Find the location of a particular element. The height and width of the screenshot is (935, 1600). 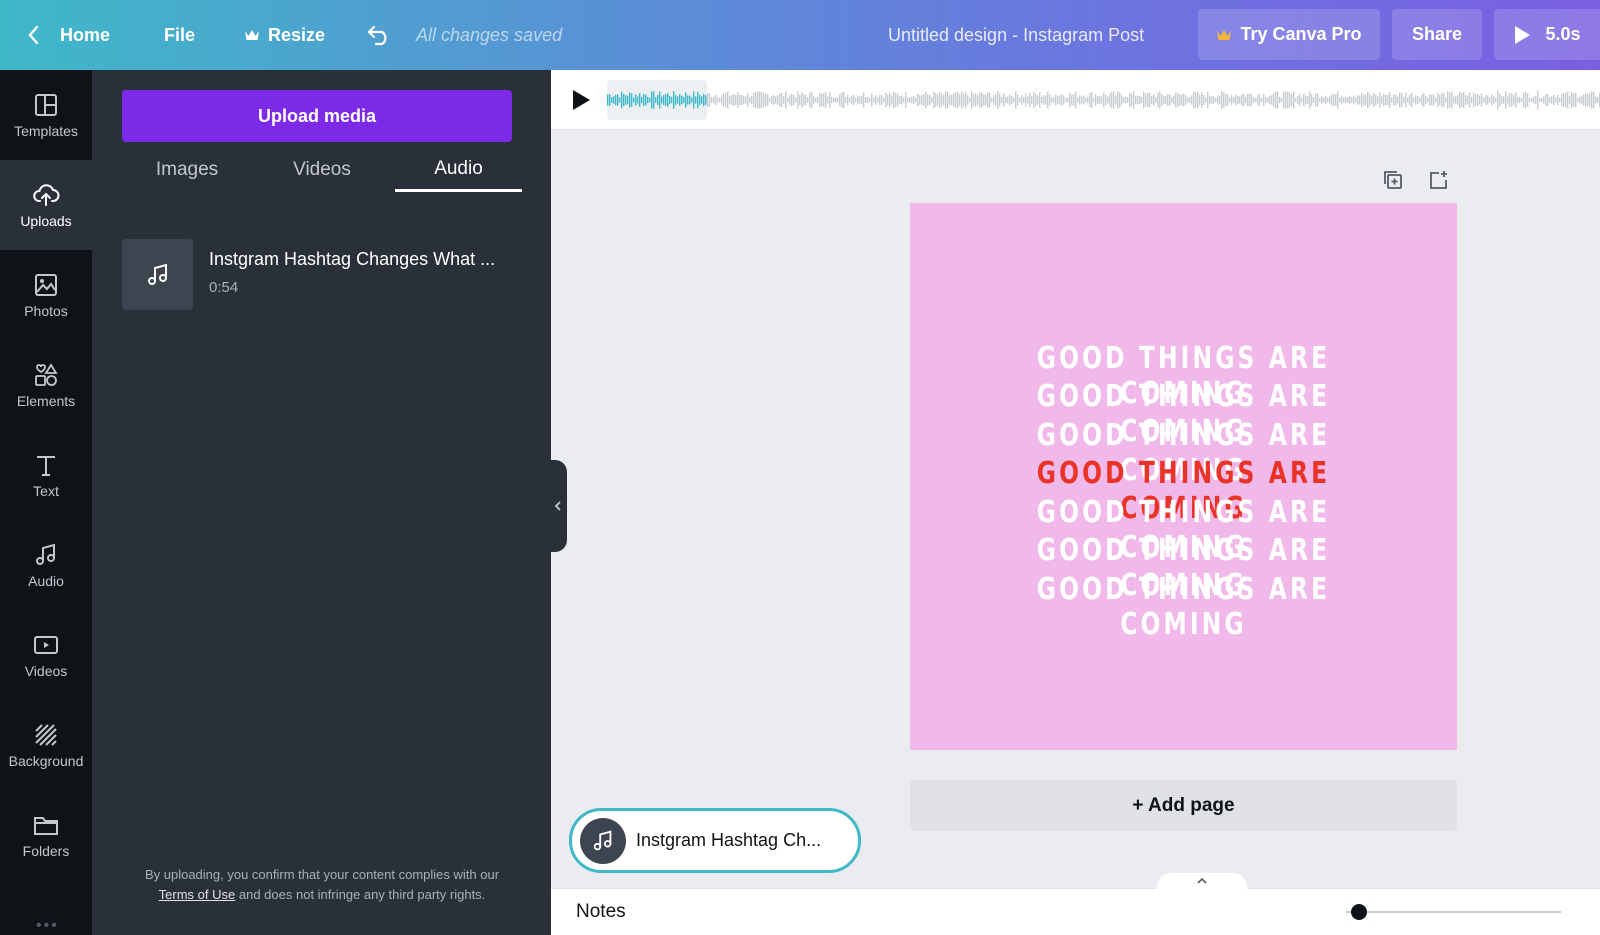

more-icon: ••• is located at coordinates (47, 926).